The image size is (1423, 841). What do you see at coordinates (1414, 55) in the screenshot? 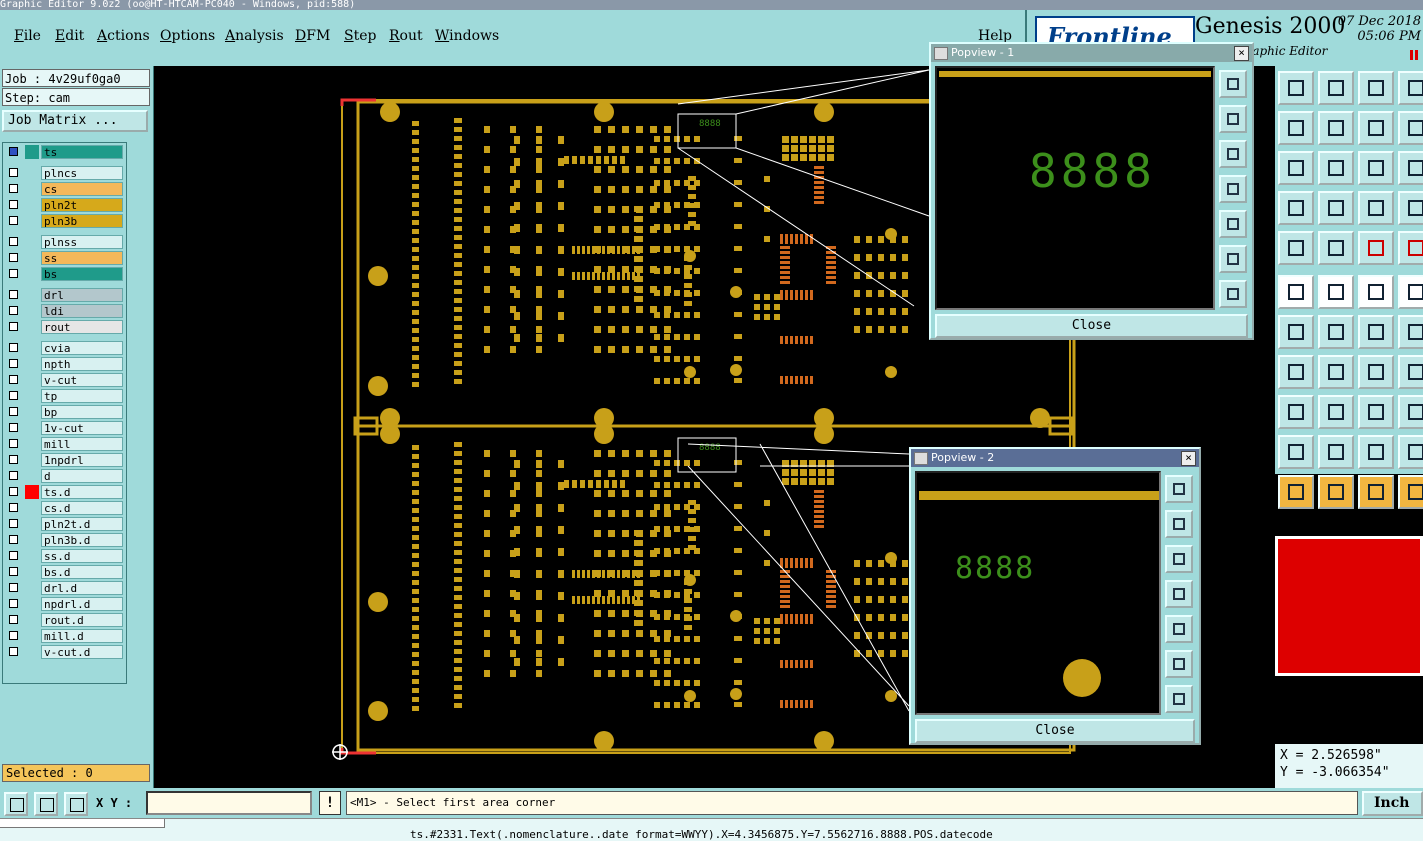
I see `pause-icon` at bounding box center [1414, 55].